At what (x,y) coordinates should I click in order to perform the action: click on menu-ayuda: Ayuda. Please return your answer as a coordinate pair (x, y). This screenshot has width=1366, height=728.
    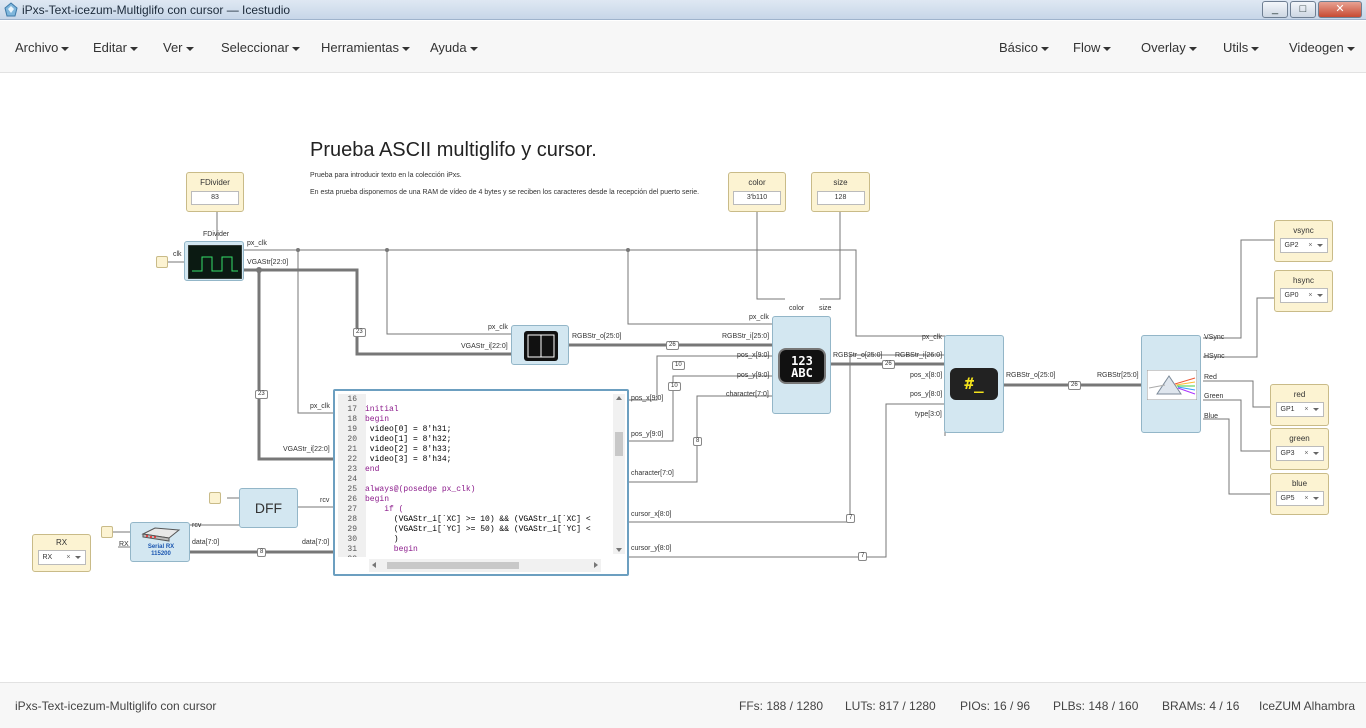
    Looking at the image, I should click on (454, 47).